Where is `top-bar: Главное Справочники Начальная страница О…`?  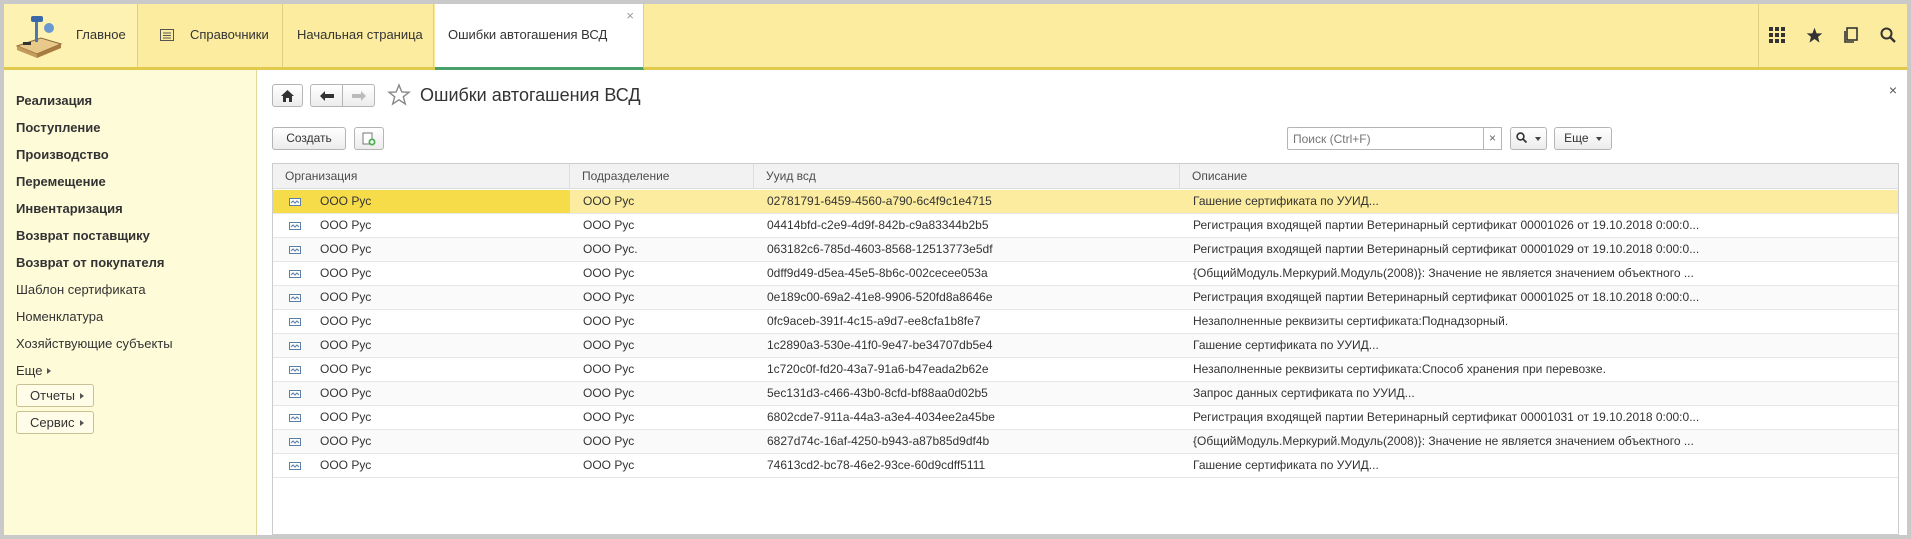 top-bar: Главное Справочники Начальная страница О… is located at coordinates (955, 37).